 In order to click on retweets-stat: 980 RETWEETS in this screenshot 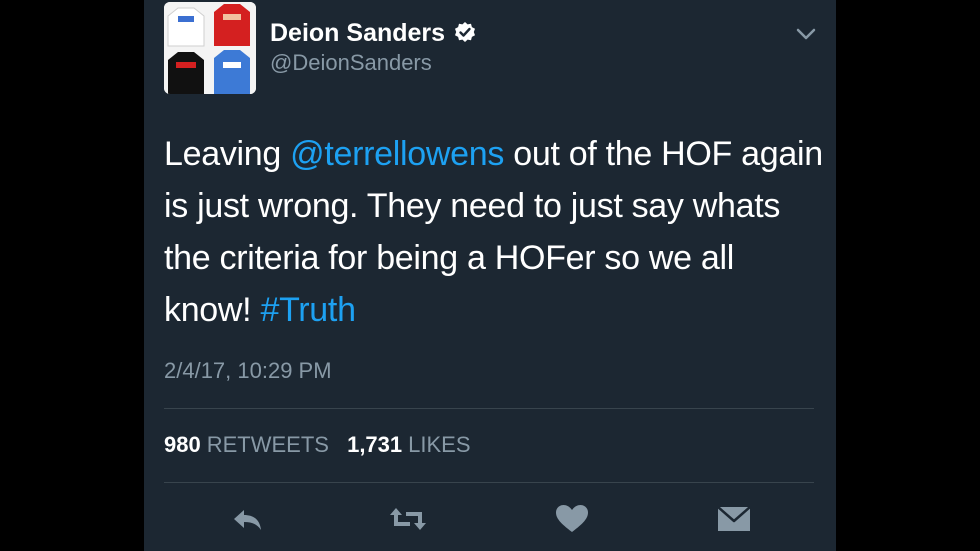, I will do `click(246, 444)`.